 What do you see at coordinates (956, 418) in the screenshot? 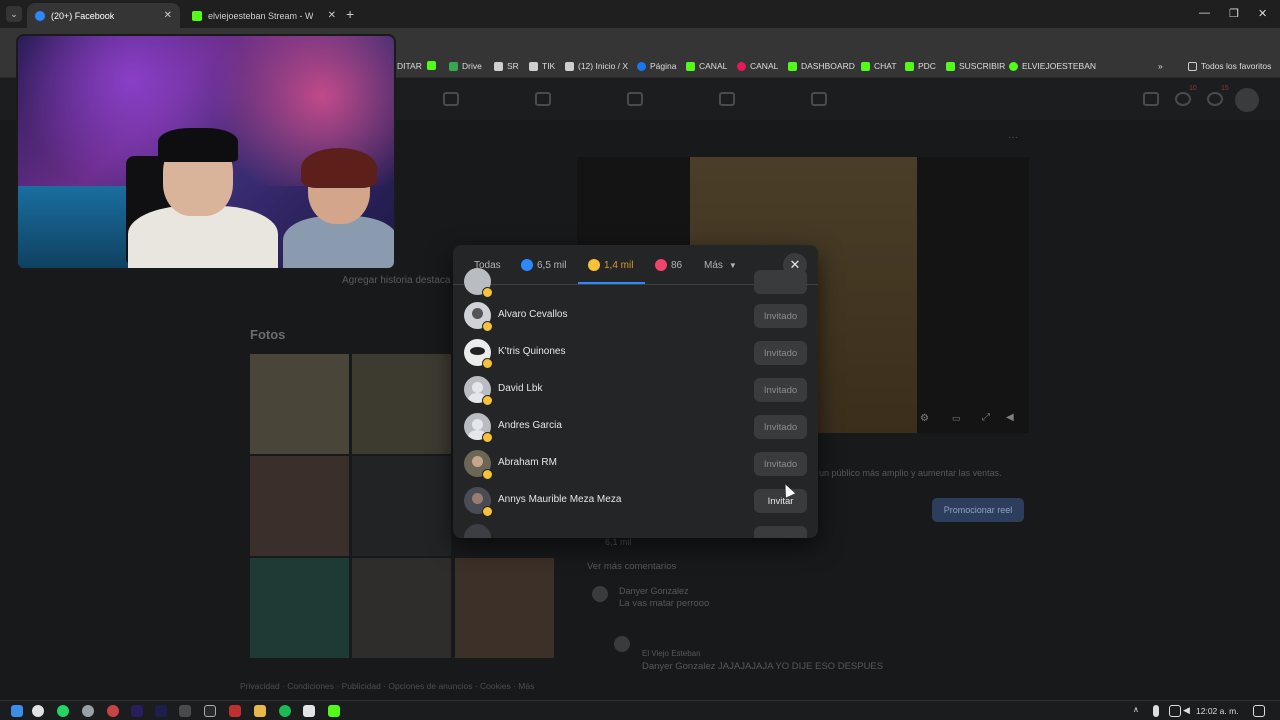
I see `captions-icon: ▭` at bounding box center [956, 418].